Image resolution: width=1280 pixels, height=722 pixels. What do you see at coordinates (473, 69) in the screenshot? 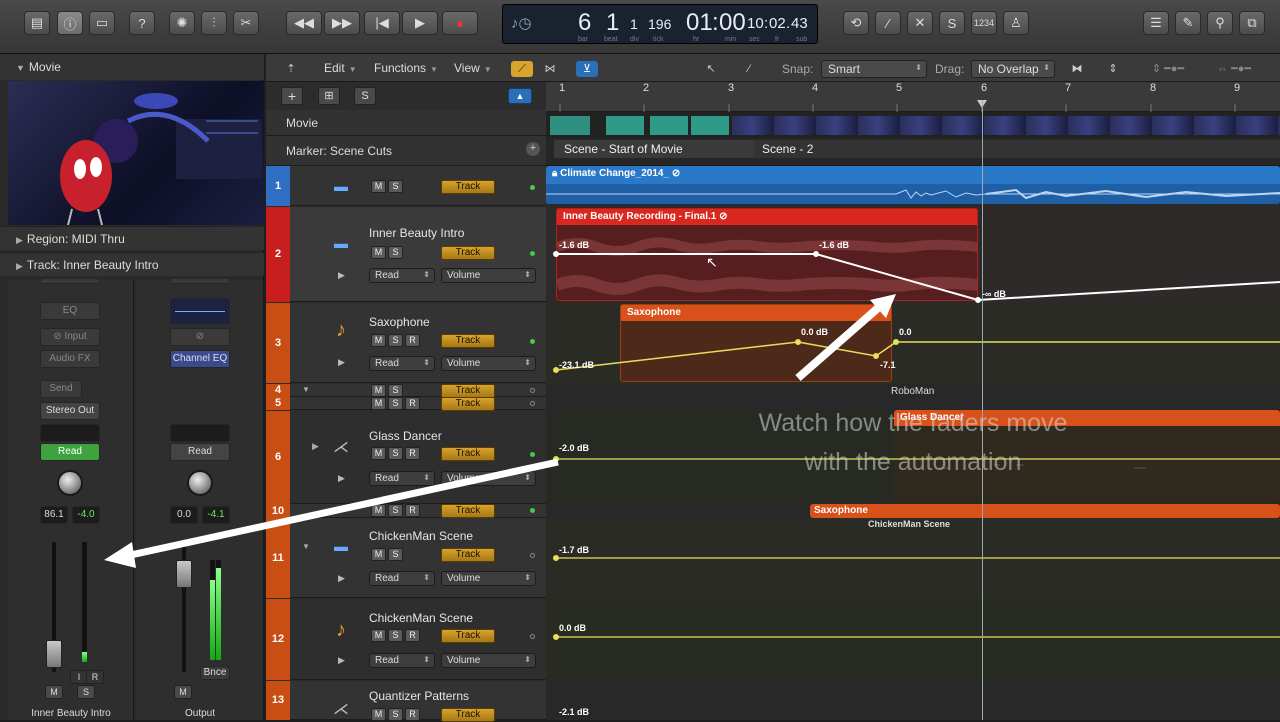
I see `view-menu: View▼` at bounding box center [473, 69].